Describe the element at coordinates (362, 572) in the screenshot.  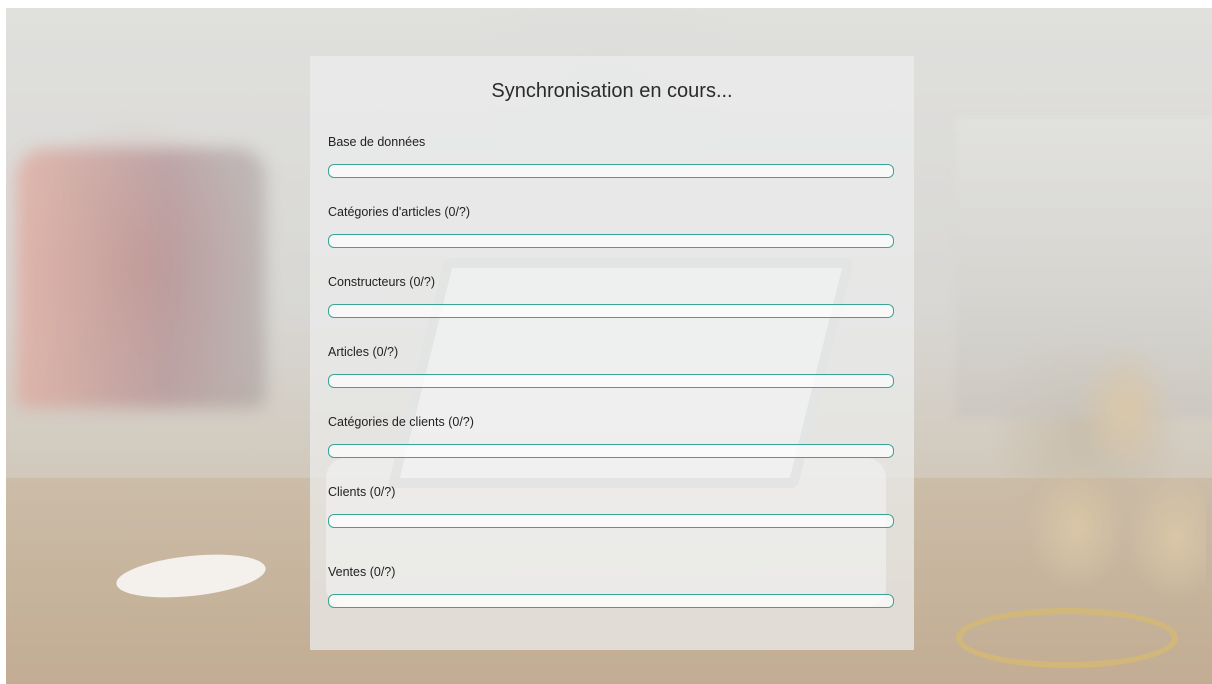
I see `sync-task-label: Ventes (0/?)` at that location.